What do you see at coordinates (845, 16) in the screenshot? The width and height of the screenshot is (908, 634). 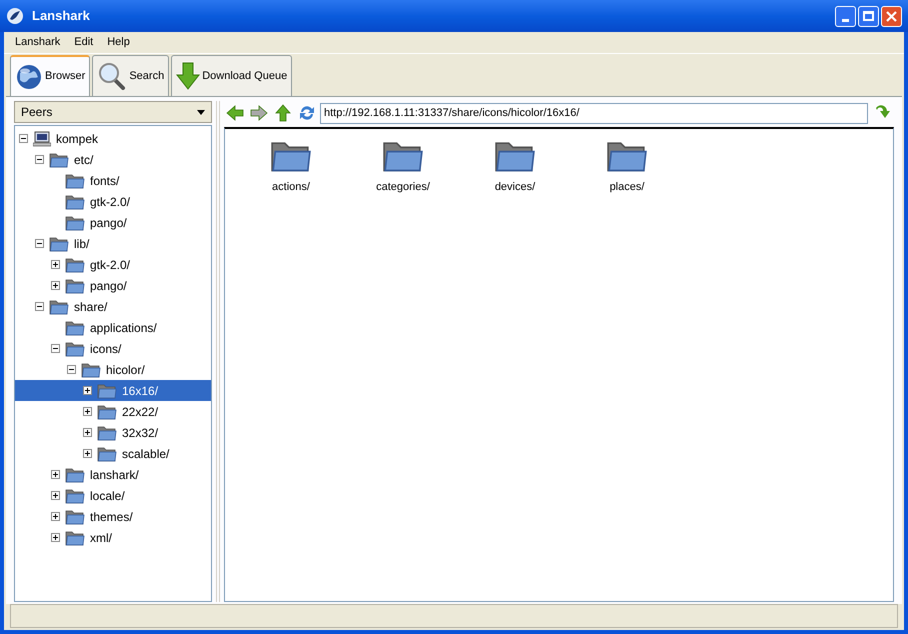 I see `minimize-button` at bounding box center [845, 16].